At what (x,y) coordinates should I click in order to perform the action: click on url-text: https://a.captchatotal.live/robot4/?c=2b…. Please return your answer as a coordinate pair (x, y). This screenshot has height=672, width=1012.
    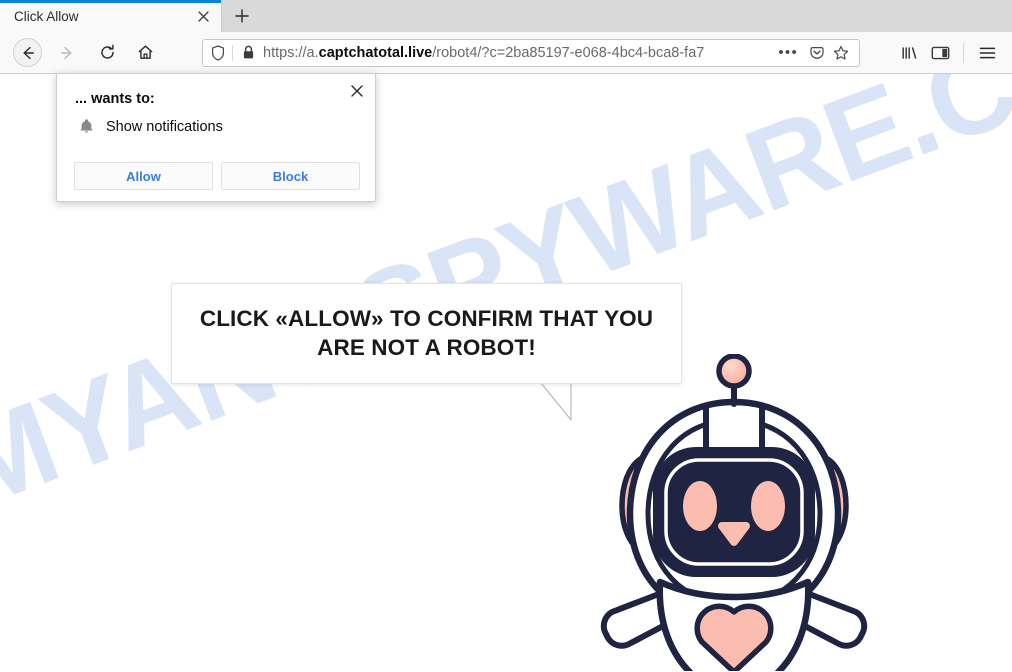
    Looking at the image, I should click on (483, 53).